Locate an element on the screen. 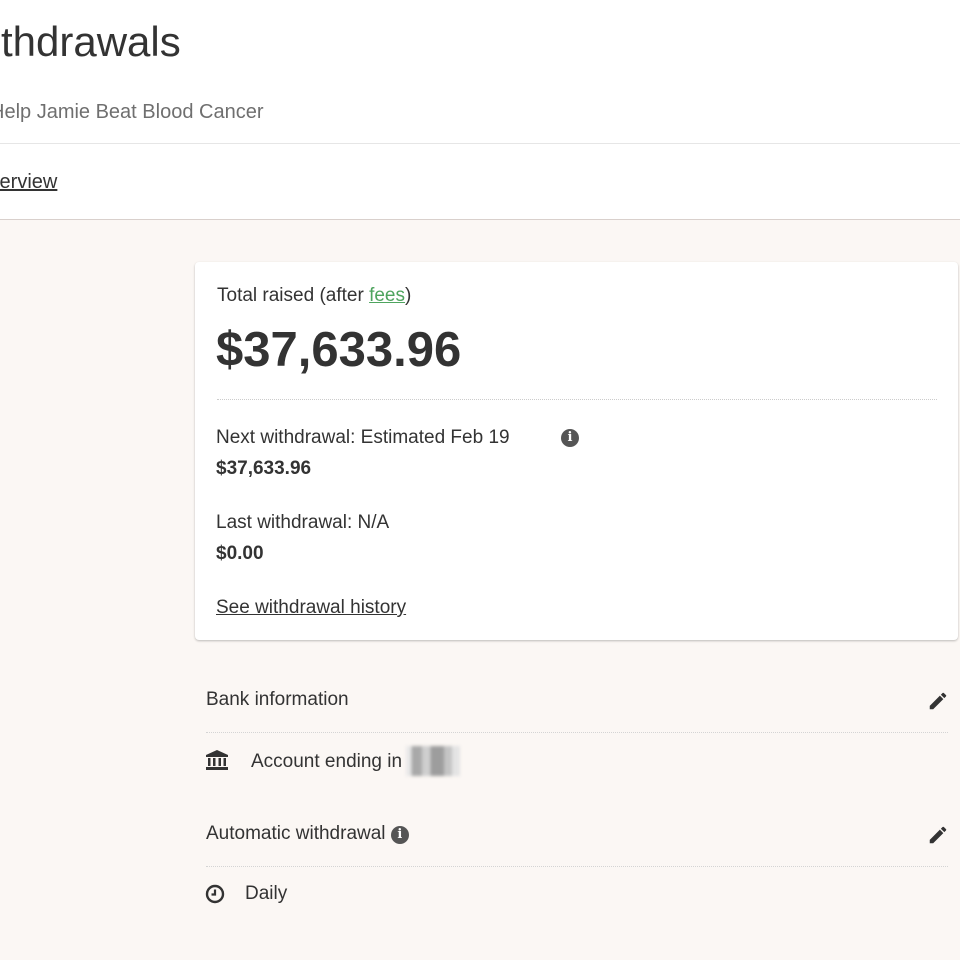  redacted-account-digits is located at coordinates (433, 761).